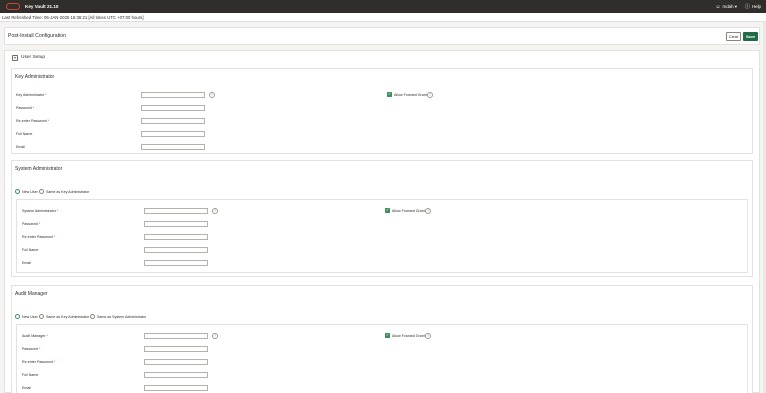 This screenshot has height=393, width=766. What do you see at coordinates (750, 36) in the screenshot?
I see `save-button: Save` at bounding box center [750, 36].